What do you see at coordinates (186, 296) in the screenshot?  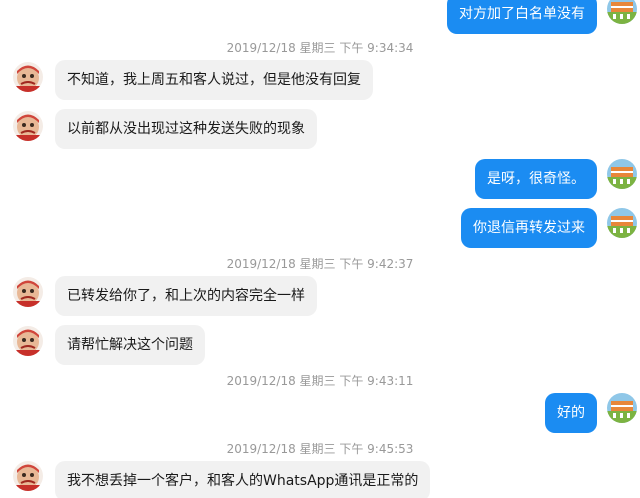 I see `incoming-message-bubble: 已转发给你了，和上次的内容完全一样` at bounding box center [186, 296].